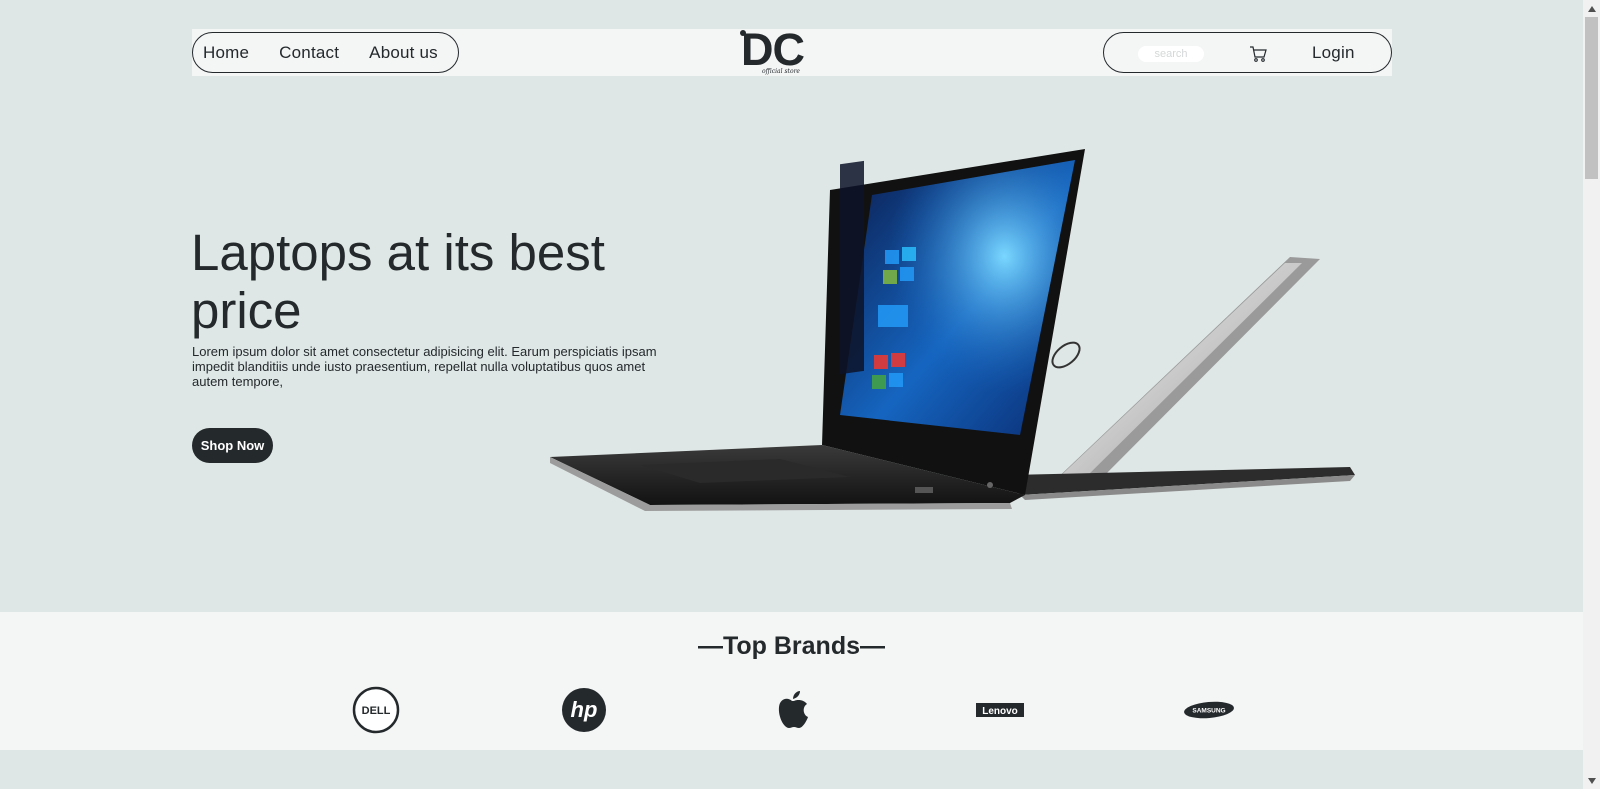 Image resolution: width=1600 pixels, height=789 pixels. Describe the element at coordinates (309, 53) in the screenshot. I see `nav-contact-link: Contact` at that location.